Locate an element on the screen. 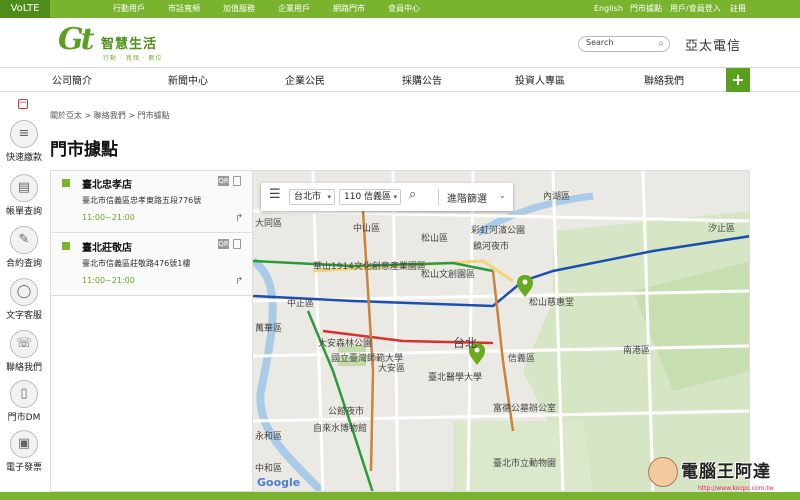 The height and width of the screenshot is (500, 800). map-label: 彩虹河濱公園 is located at coordinates (498, 231).